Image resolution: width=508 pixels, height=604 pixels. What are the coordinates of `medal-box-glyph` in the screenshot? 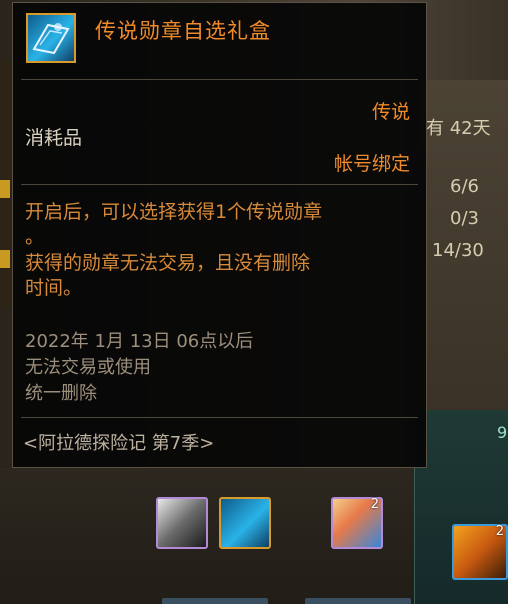 It's located at (51, 39).